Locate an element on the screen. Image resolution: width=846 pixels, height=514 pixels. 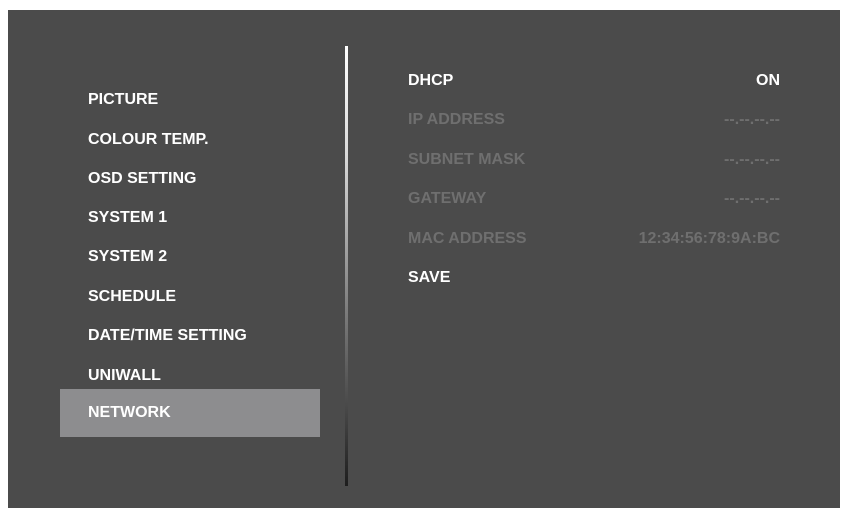
mac-address-setting: MAC ADDRESS 12:34:56:78:9A:BC is located at coordinates (594, 239).